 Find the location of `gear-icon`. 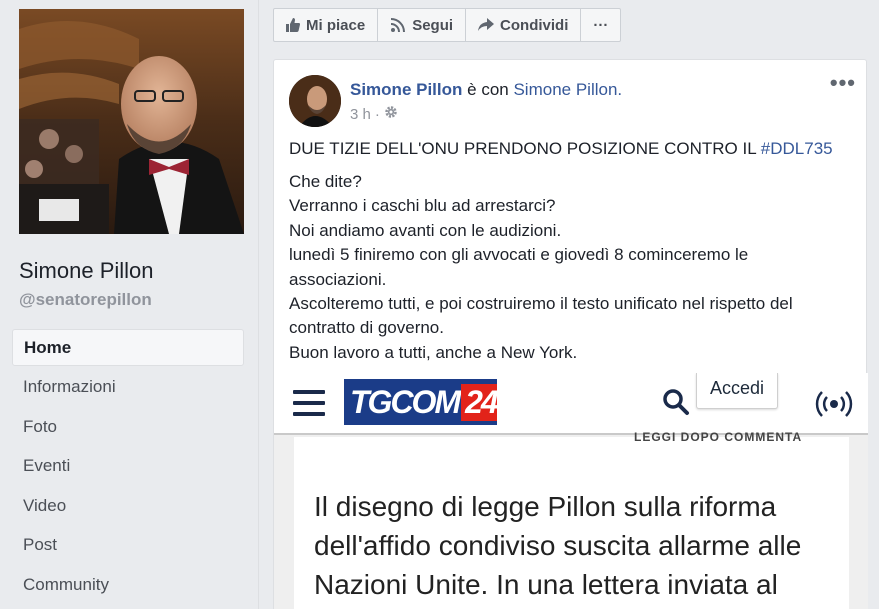

gear-icon is located at coordinates (391, 114).